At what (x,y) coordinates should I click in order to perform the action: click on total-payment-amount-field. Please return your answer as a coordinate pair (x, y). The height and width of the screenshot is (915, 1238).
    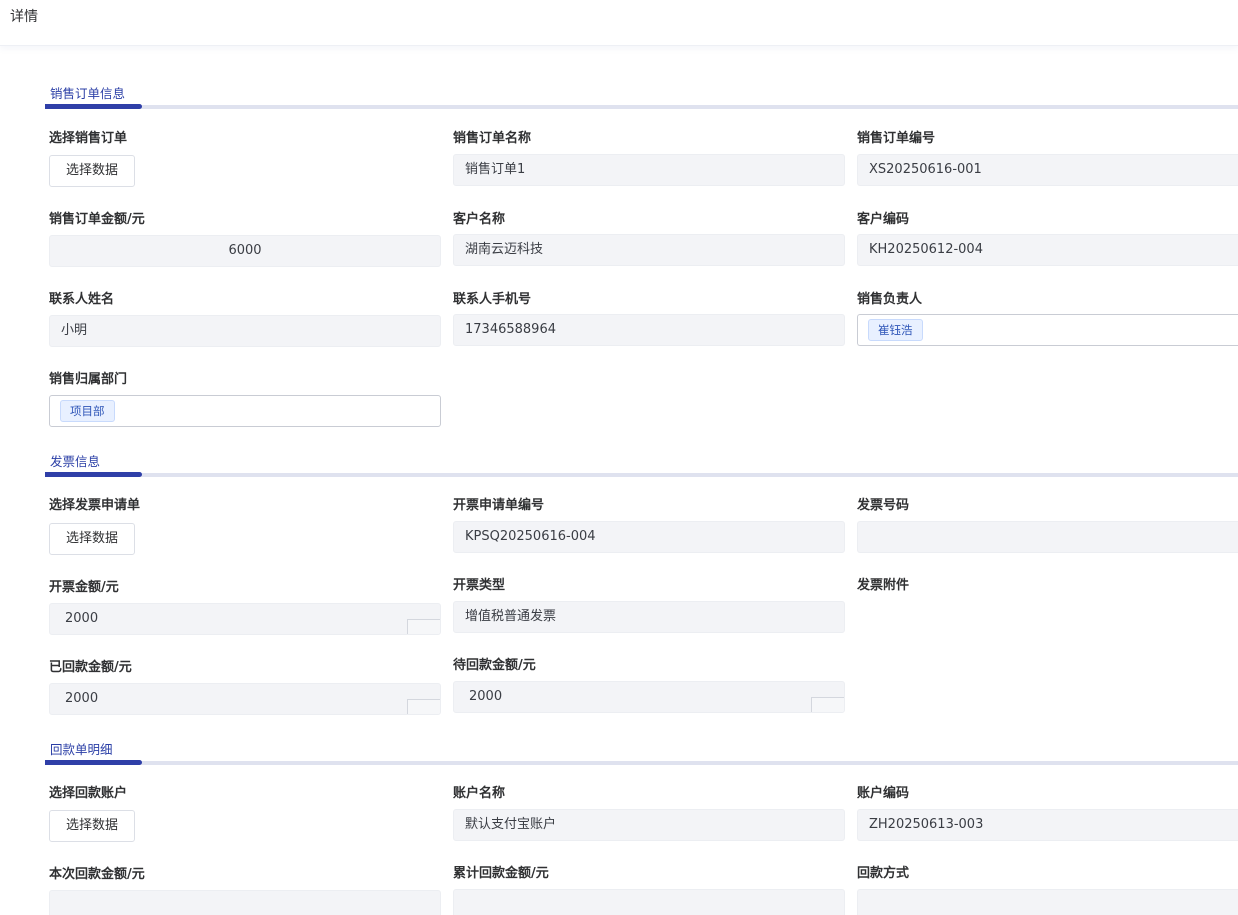
    Looking at the image, I should click on (649, 902).